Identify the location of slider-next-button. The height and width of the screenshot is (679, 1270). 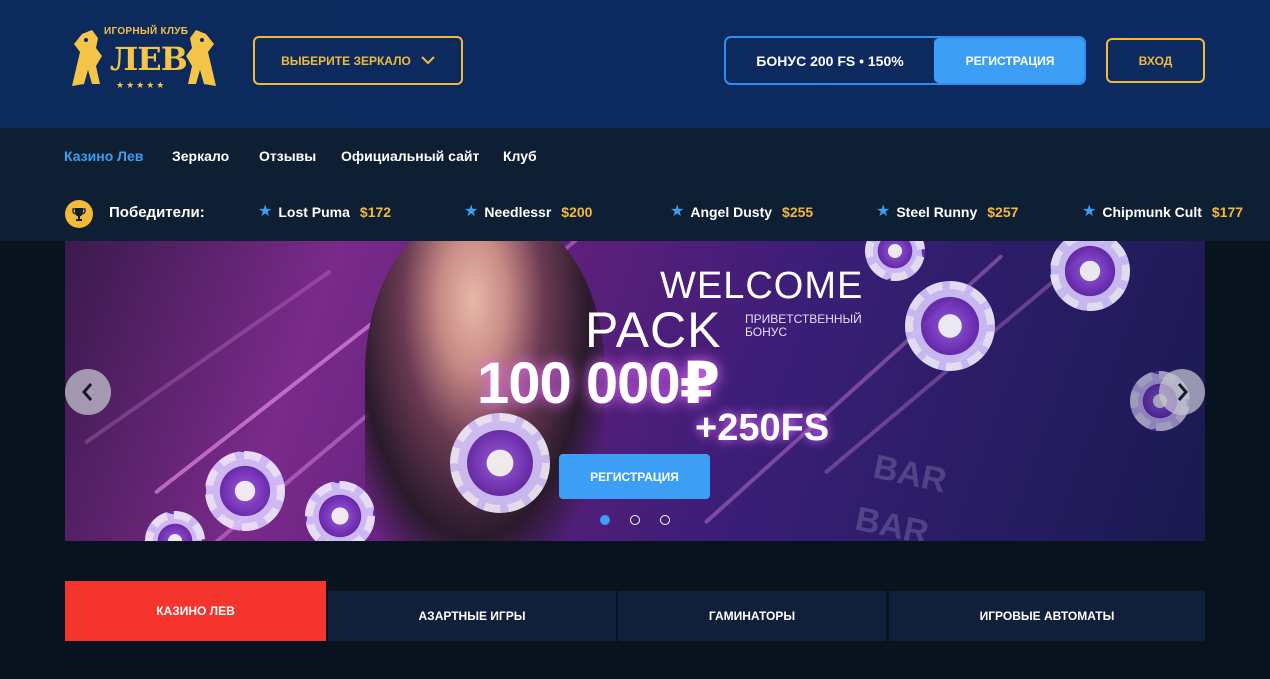
(1182, 392).